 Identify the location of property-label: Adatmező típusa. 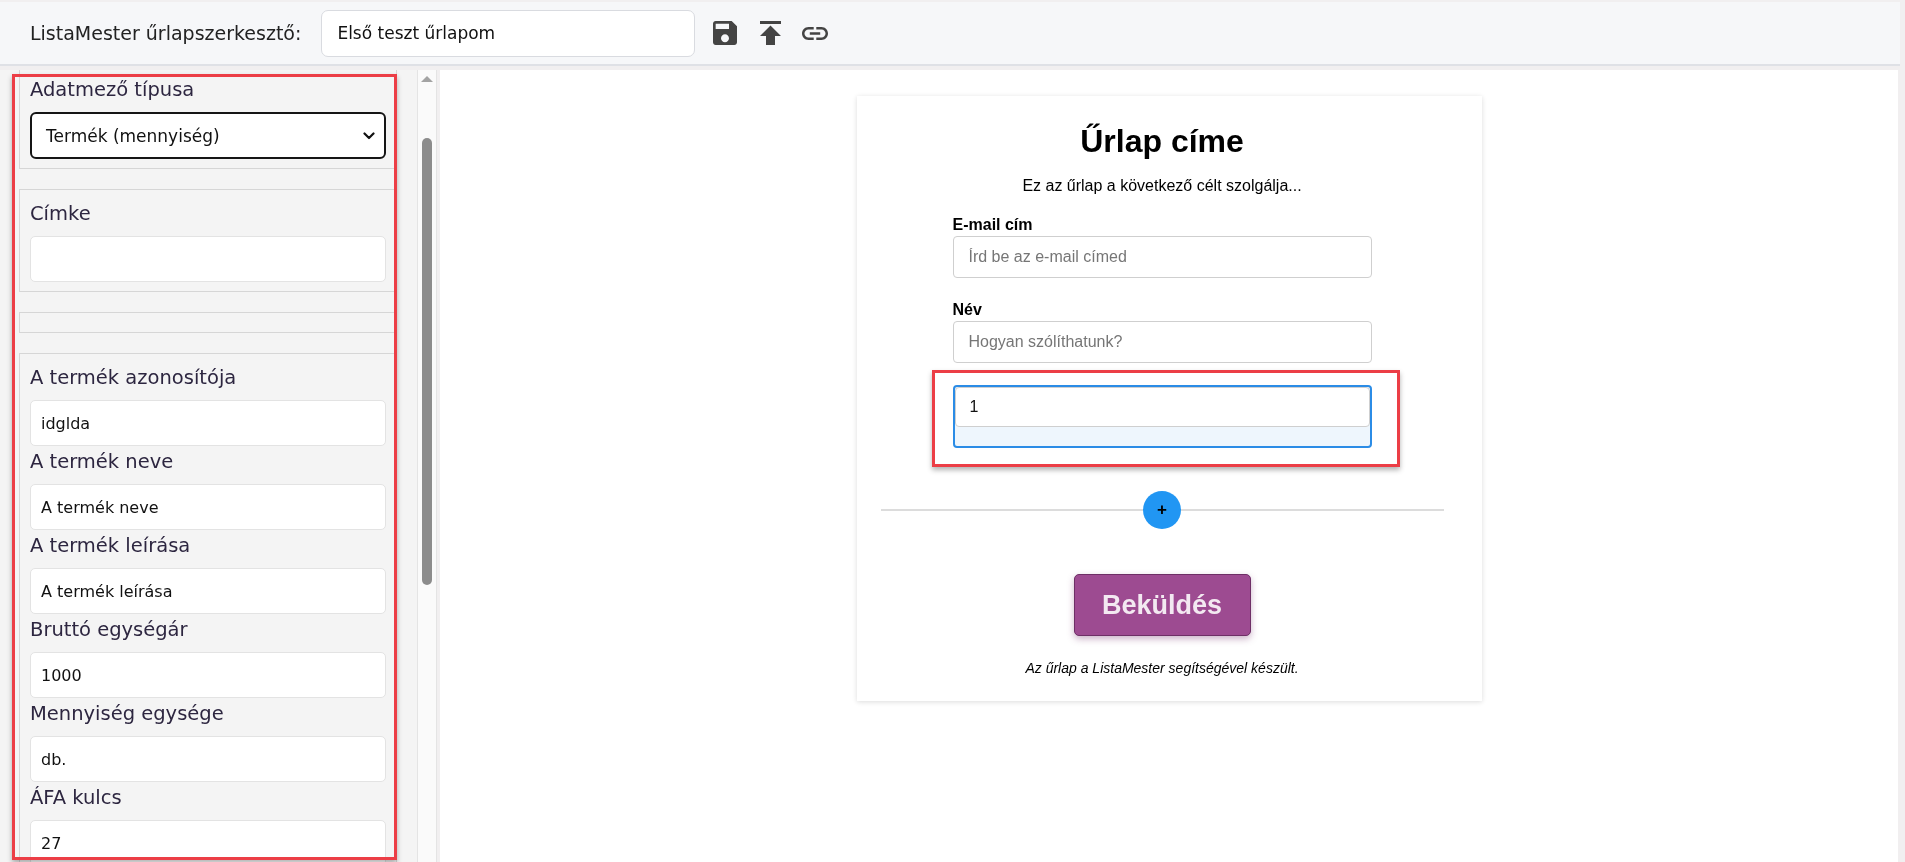
(113, 90).